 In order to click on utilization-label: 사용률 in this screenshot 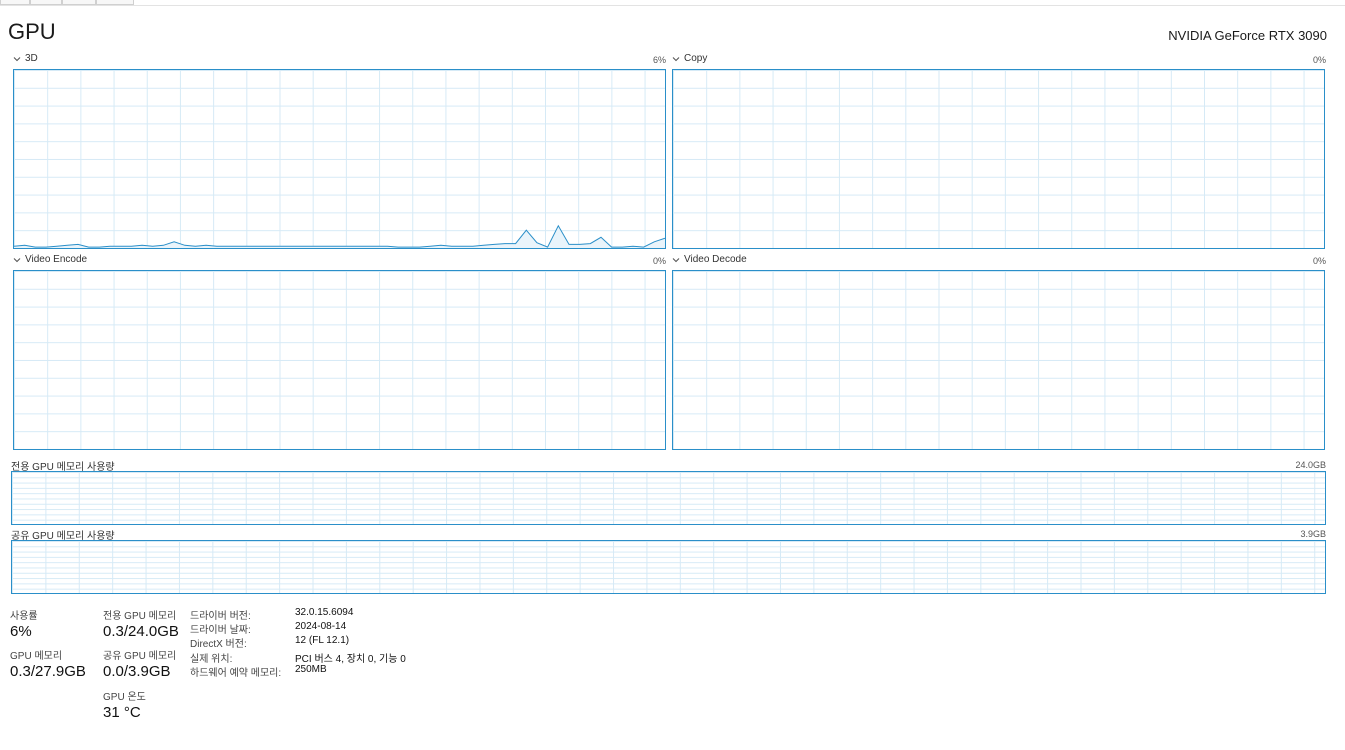, I will do `click(24, 616)`.